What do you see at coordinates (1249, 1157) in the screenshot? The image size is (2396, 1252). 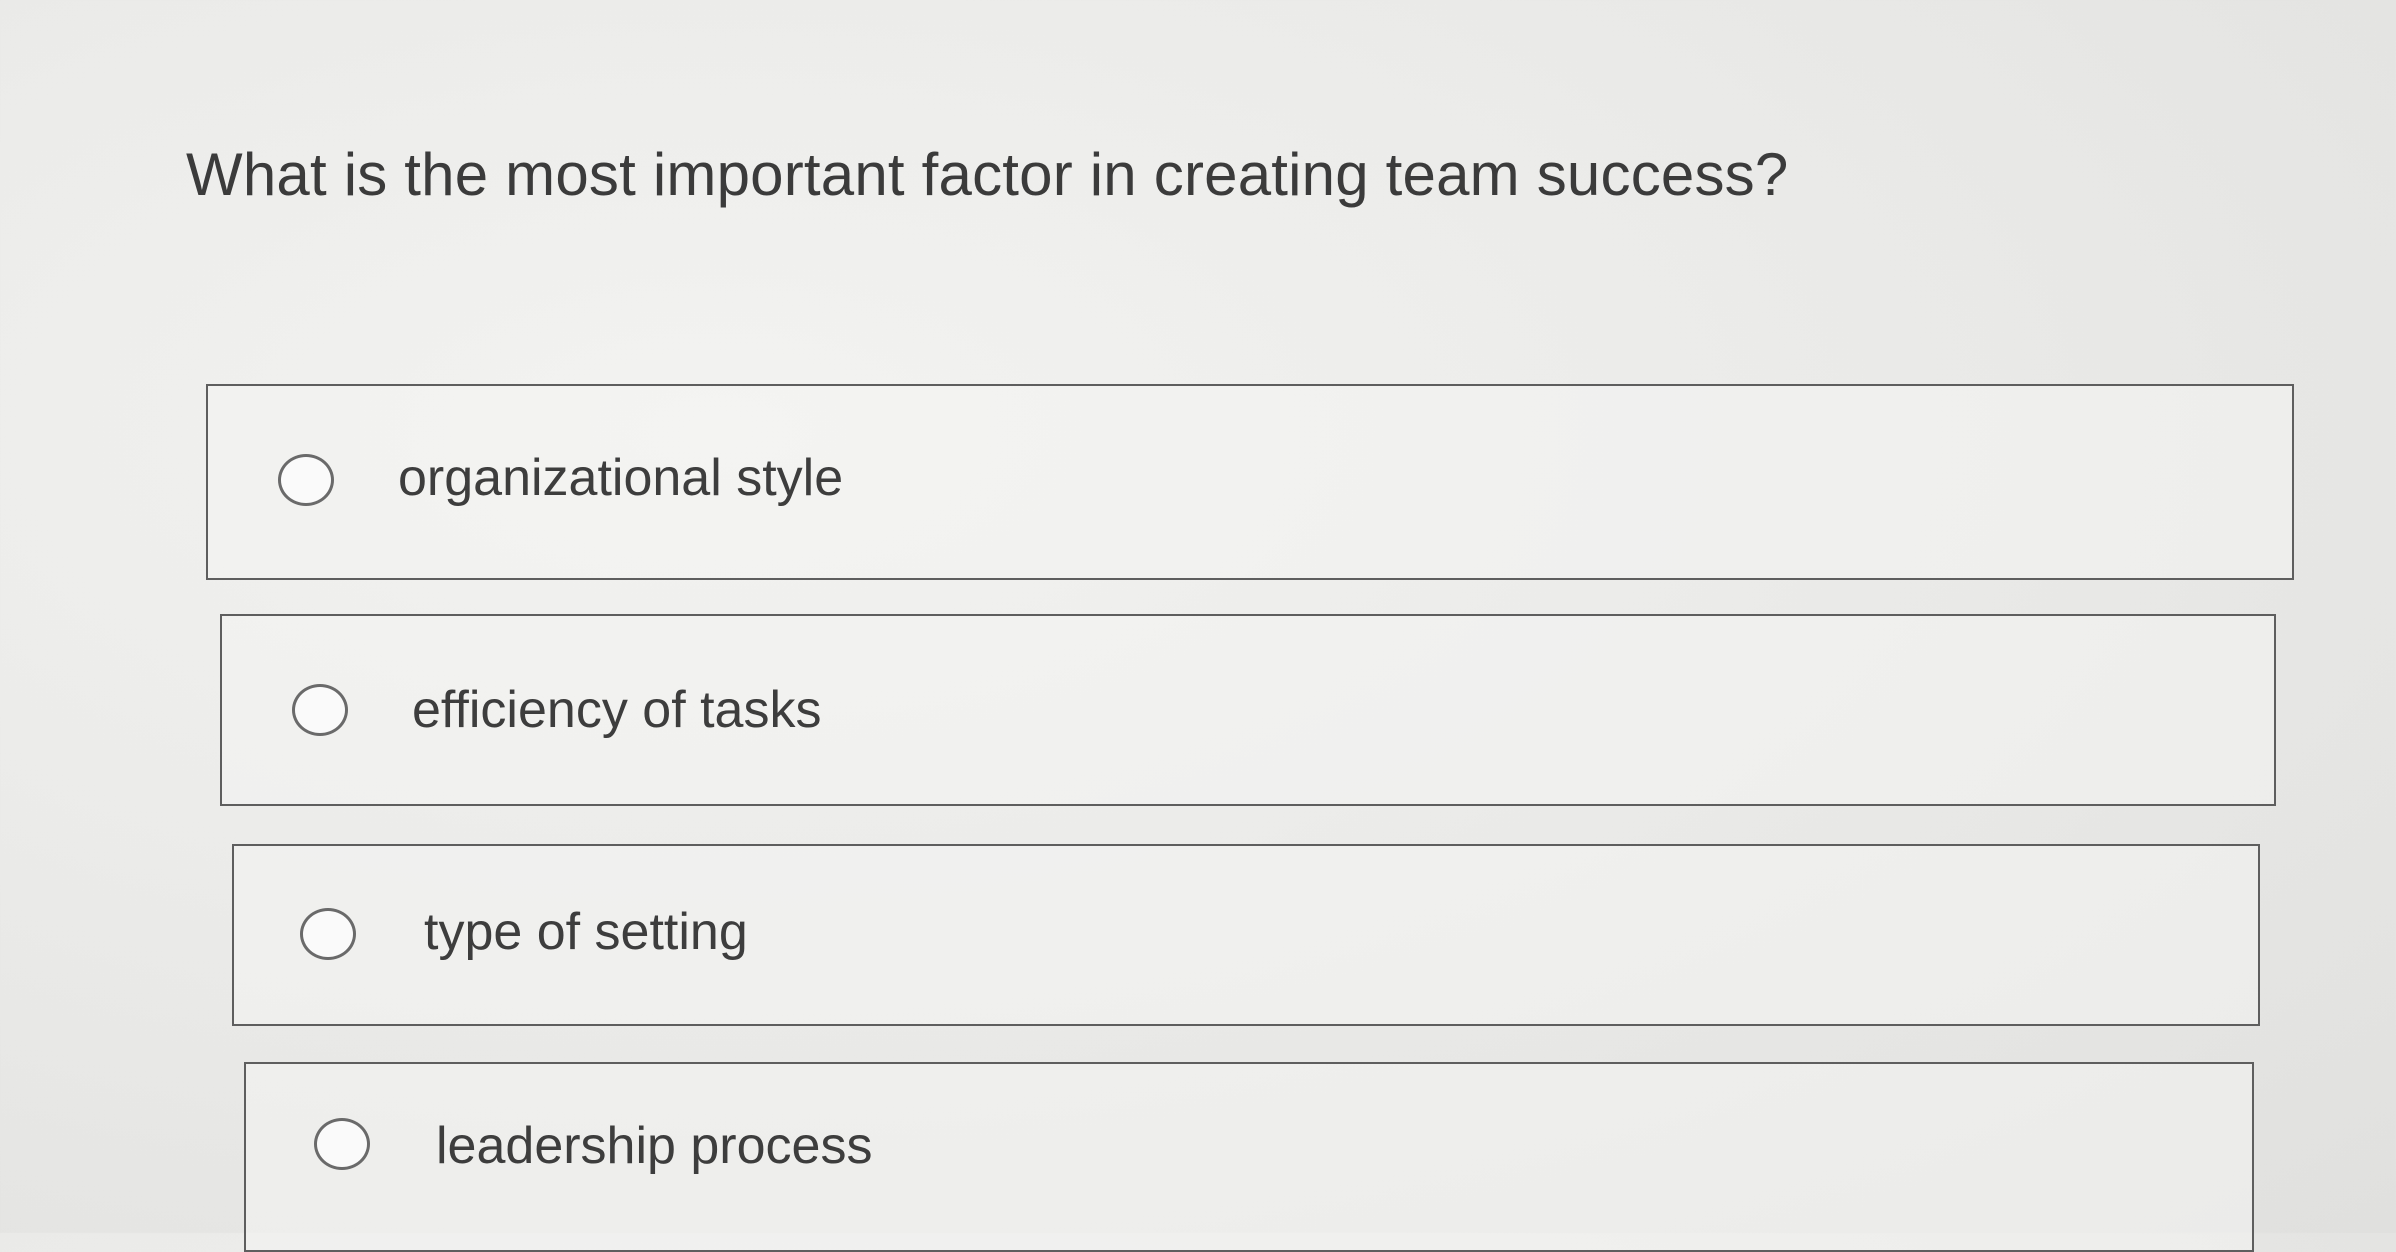 I see `answer-option-leadership-process: leadership process` at bounding box center [1249, 1157].